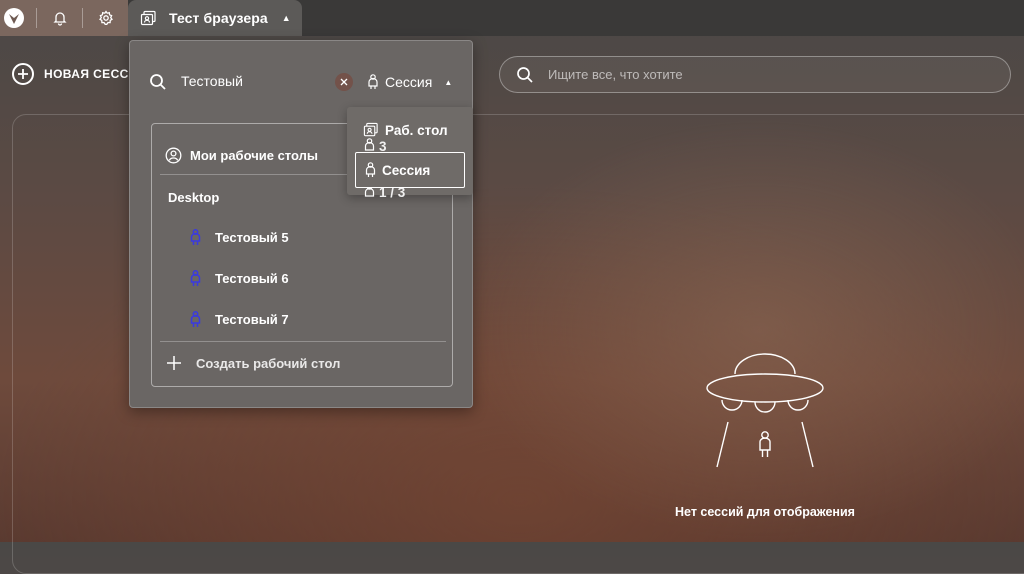 The height and width of the screenshot is (574, 1024). What do you see at coordinates (268, 363) in the screenshot?
I see `create-desktop-label: Создать рабочий стол` at bounding box center [268, 363].